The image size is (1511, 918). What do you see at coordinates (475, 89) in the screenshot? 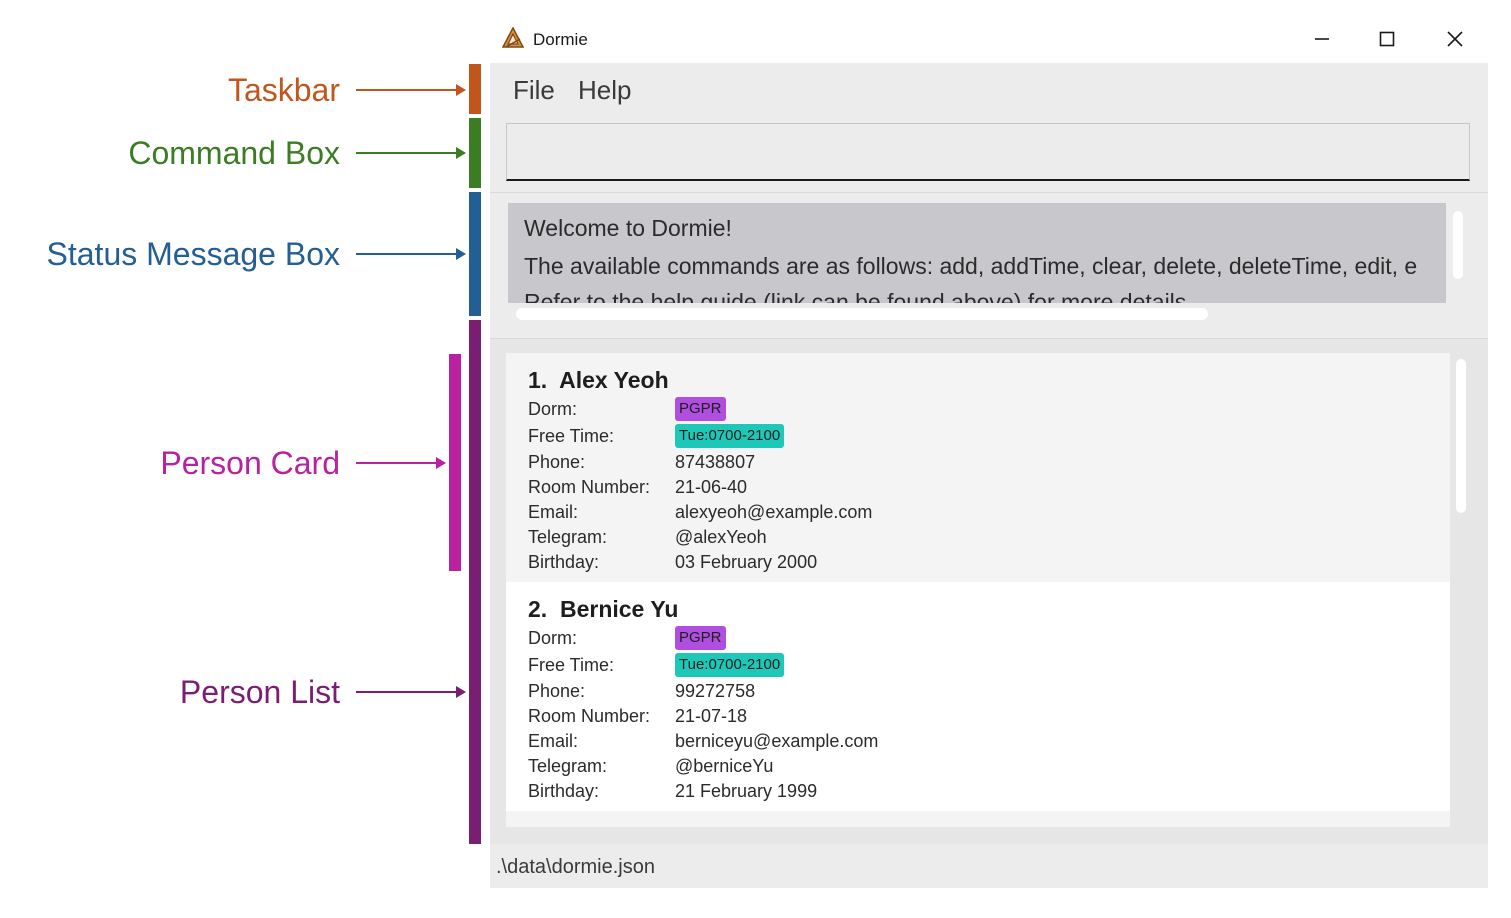
I see `annotation-taskbar-bar` at bounding box center [475, 89].